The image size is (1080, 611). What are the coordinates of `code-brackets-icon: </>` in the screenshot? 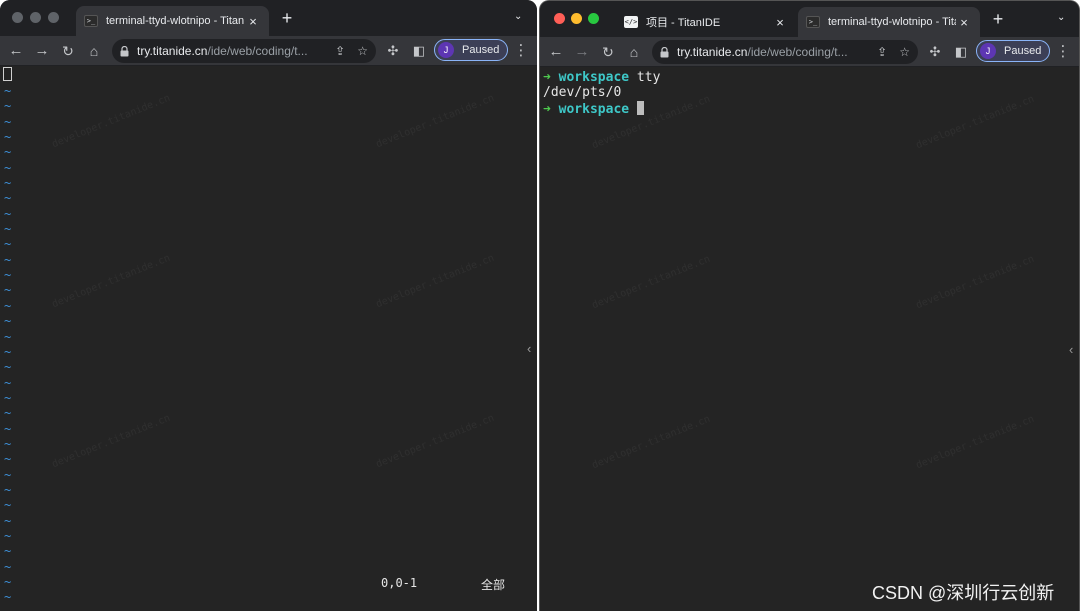 It's located at (631, 22).